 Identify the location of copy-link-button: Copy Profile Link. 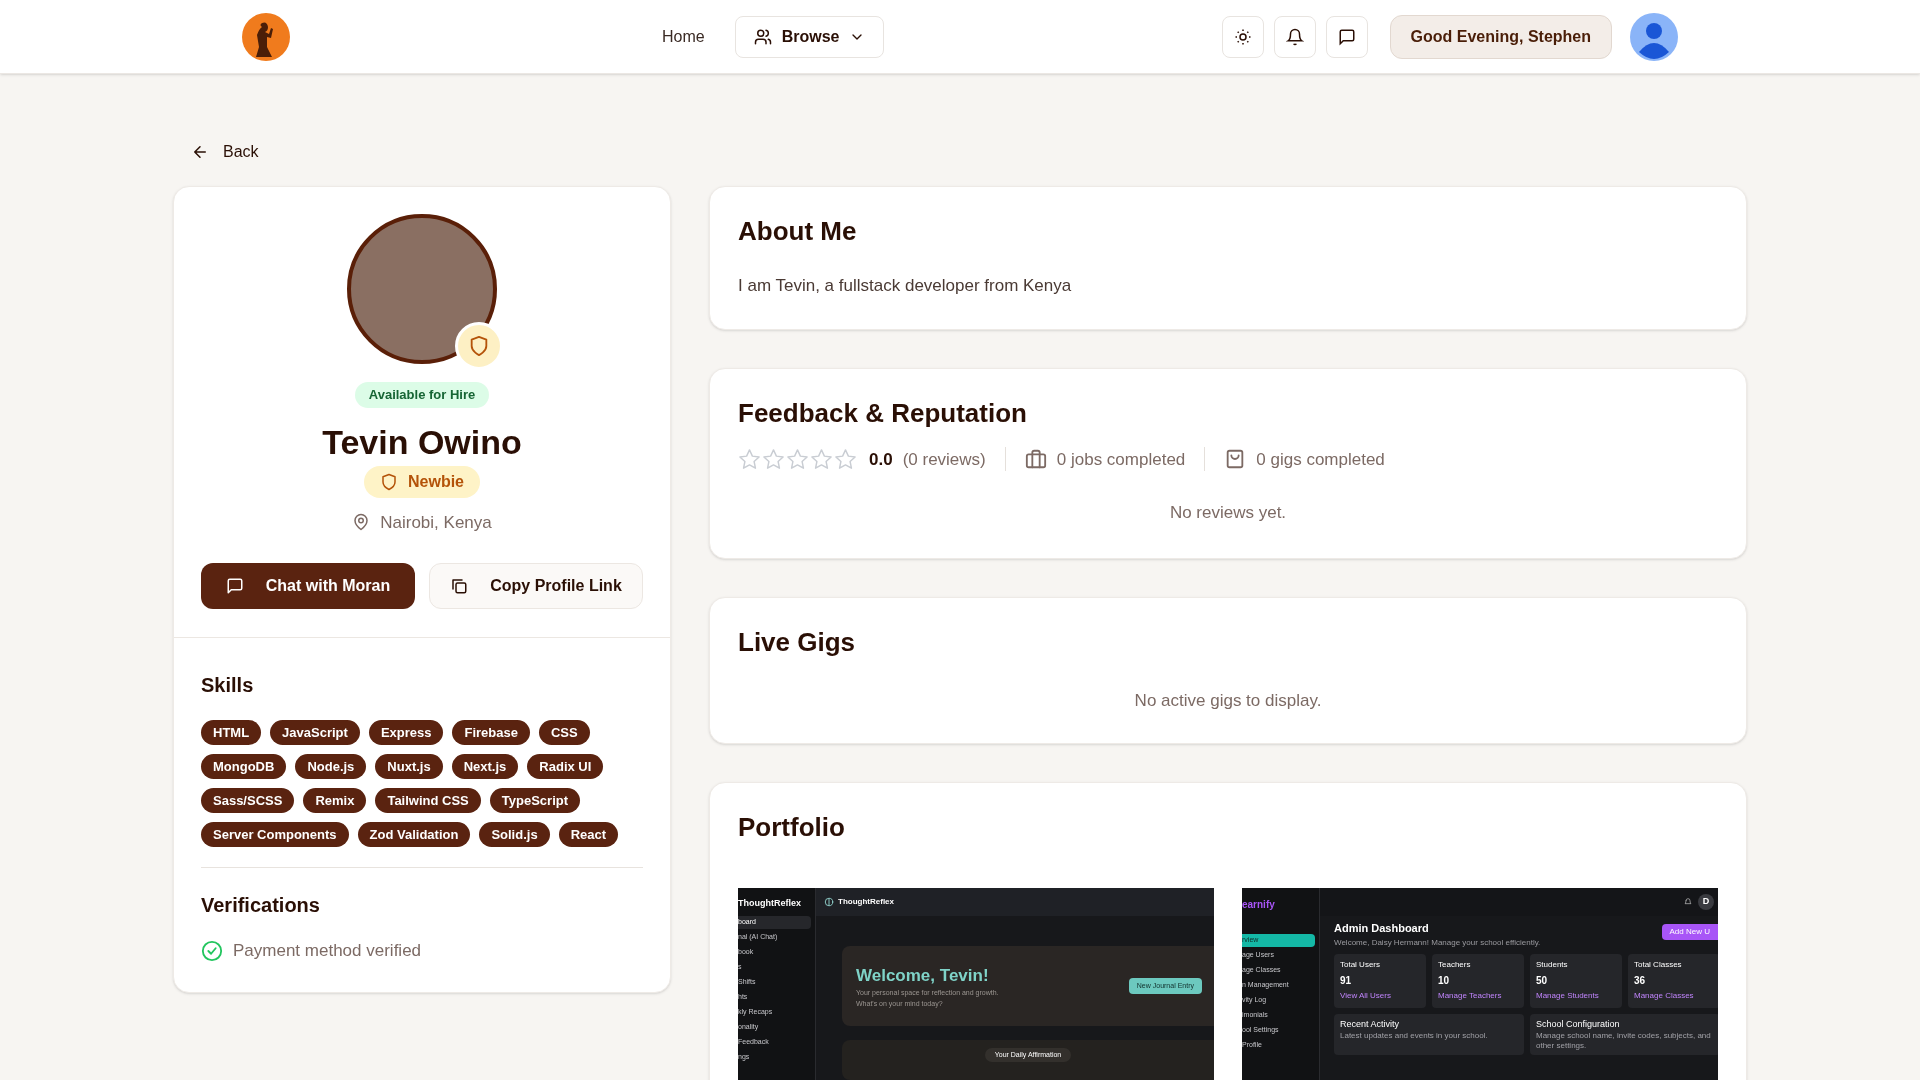
(536, 586).